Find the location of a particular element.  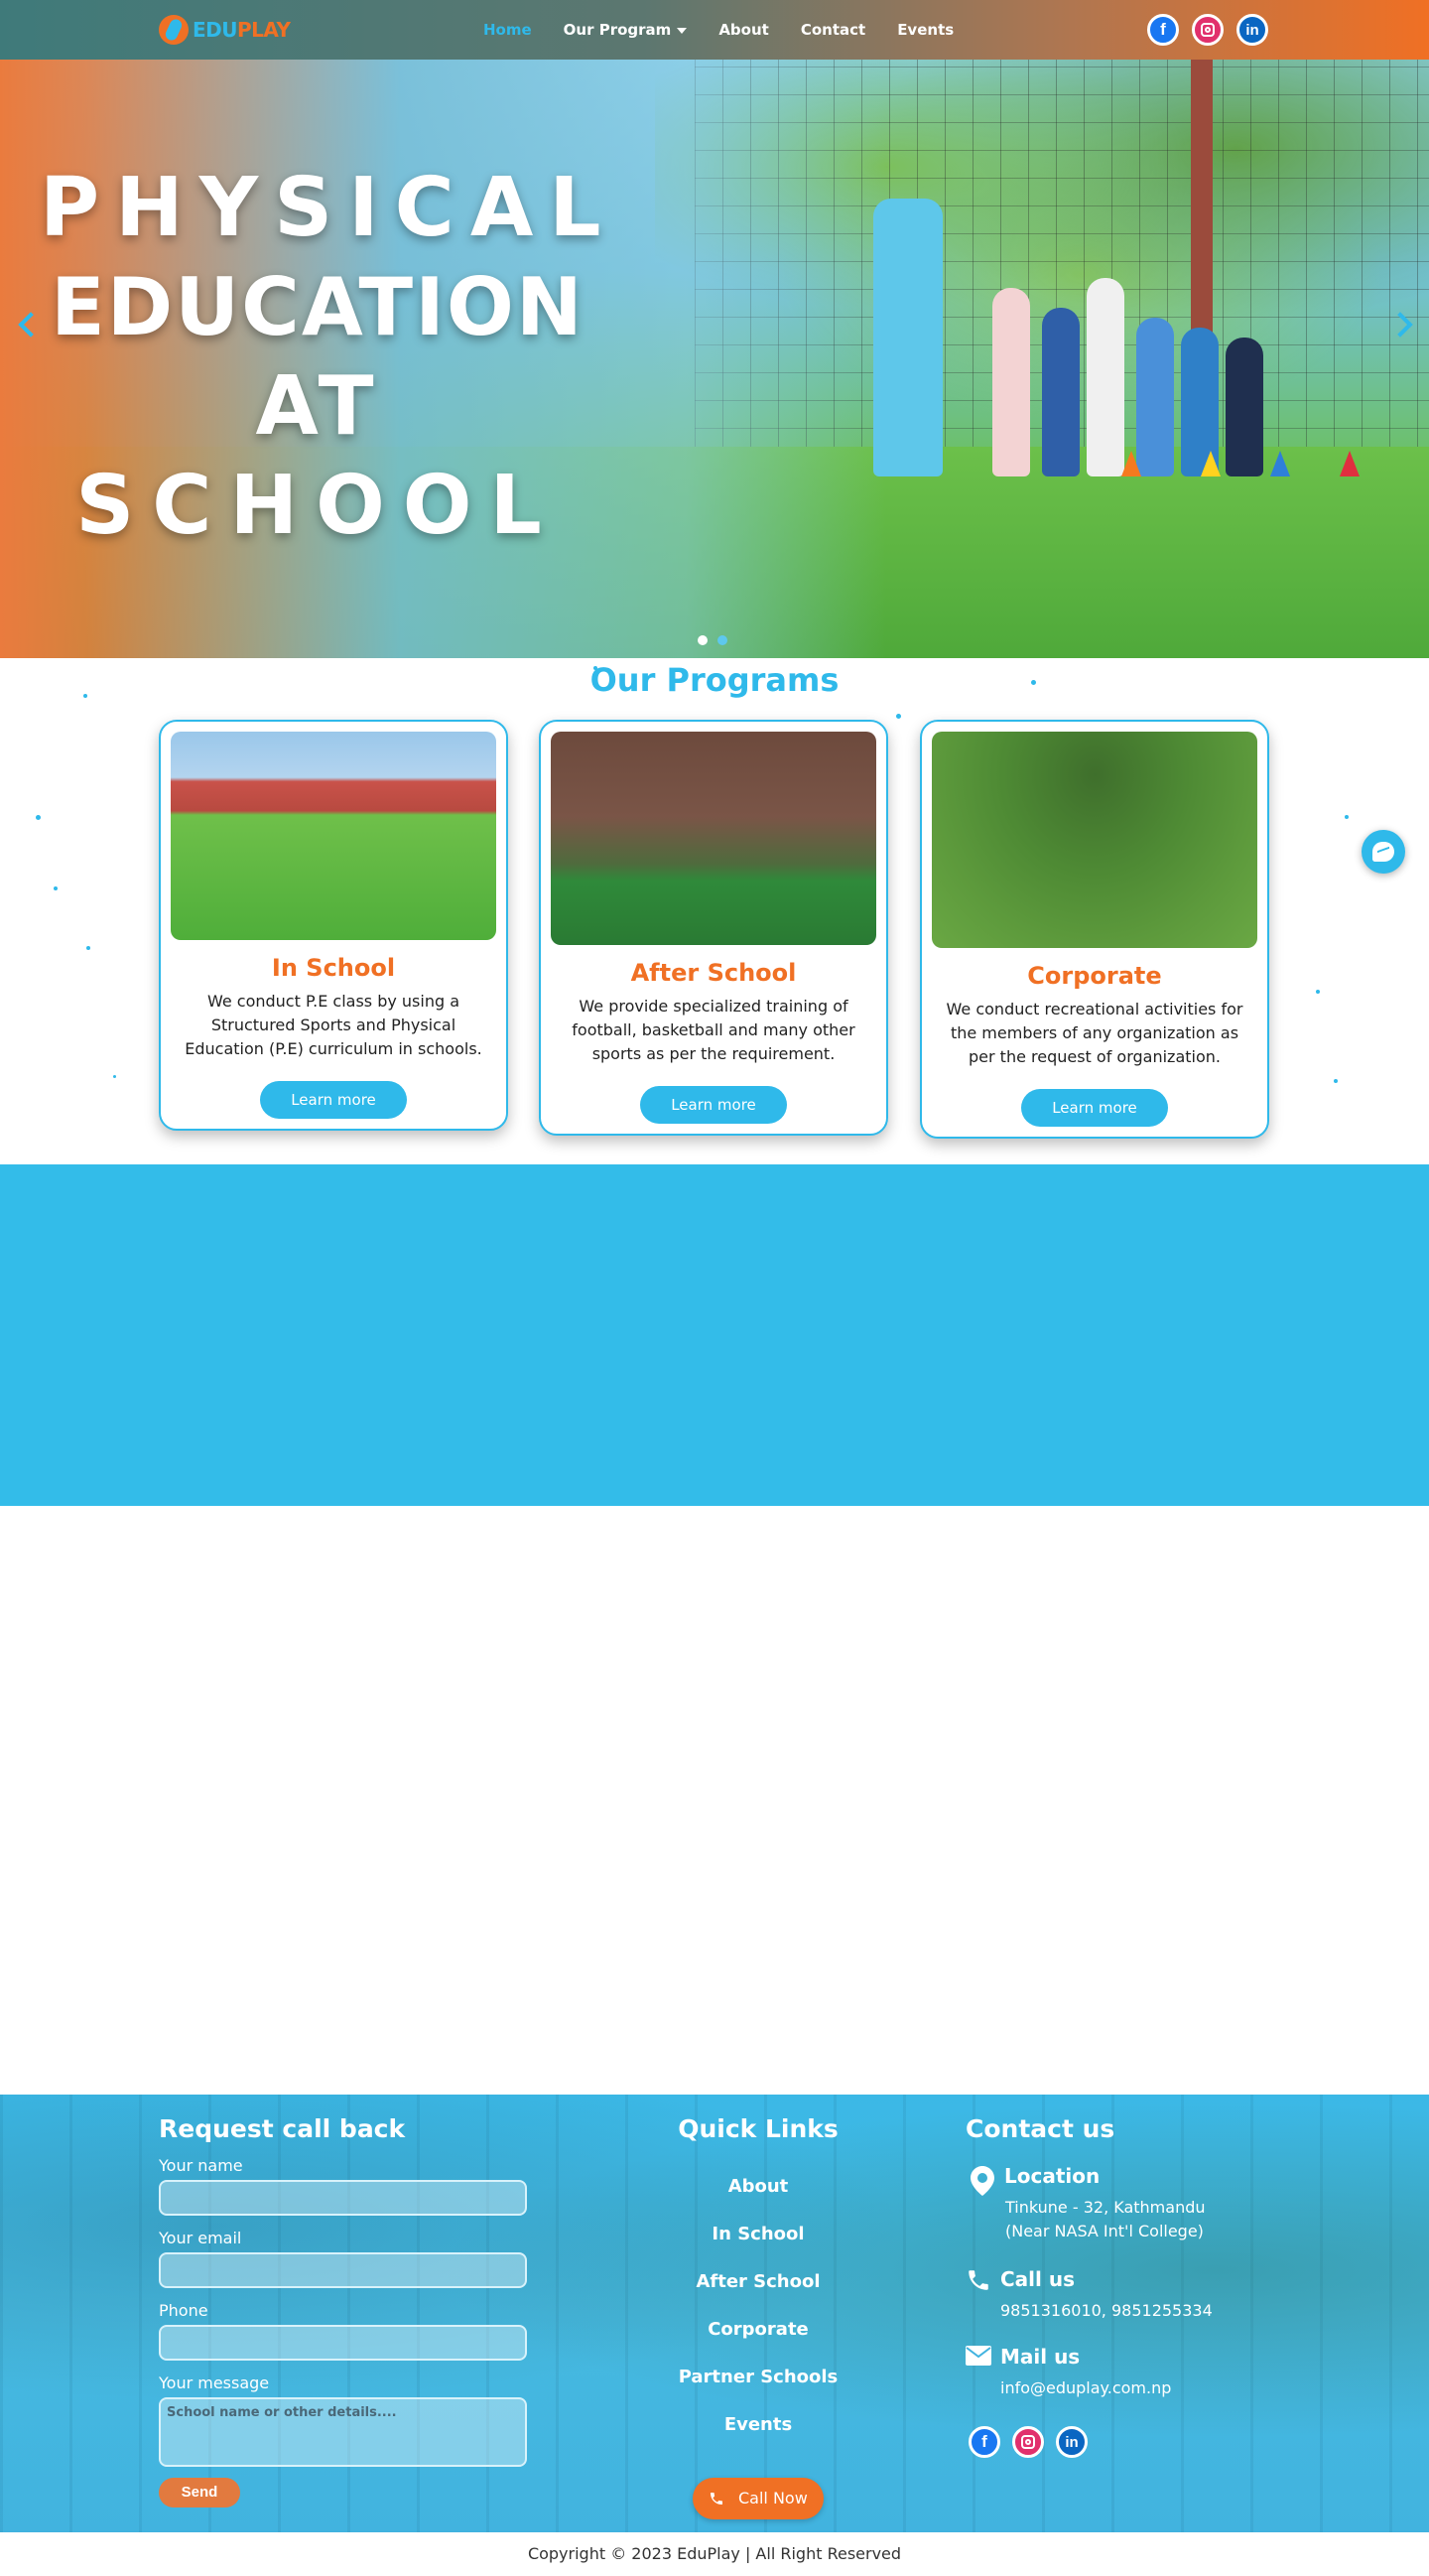

message-label: Your message is located at coordinates (214, 2382).